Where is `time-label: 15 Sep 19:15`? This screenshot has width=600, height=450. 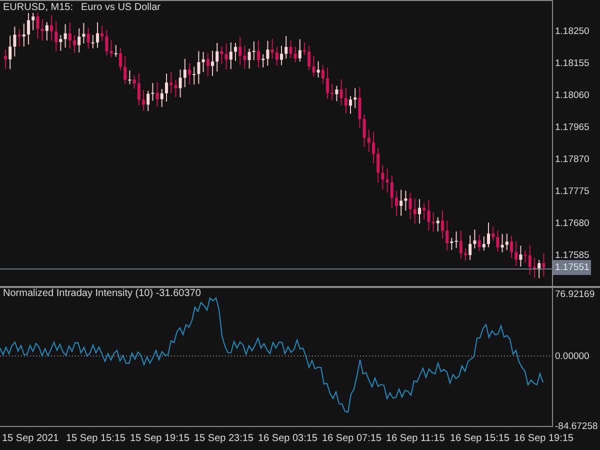 time-label: 15 Sep 19:15 is located at coordinates (160, 438).